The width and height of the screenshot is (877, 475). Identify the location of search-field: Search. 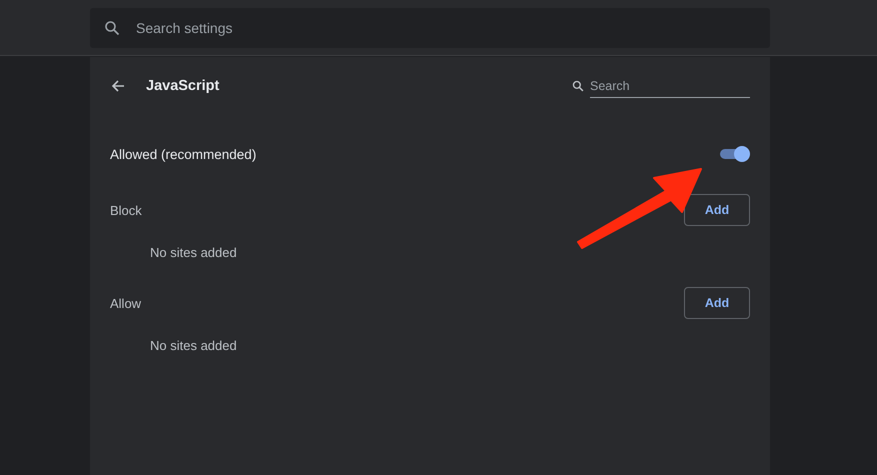
(670, 86).